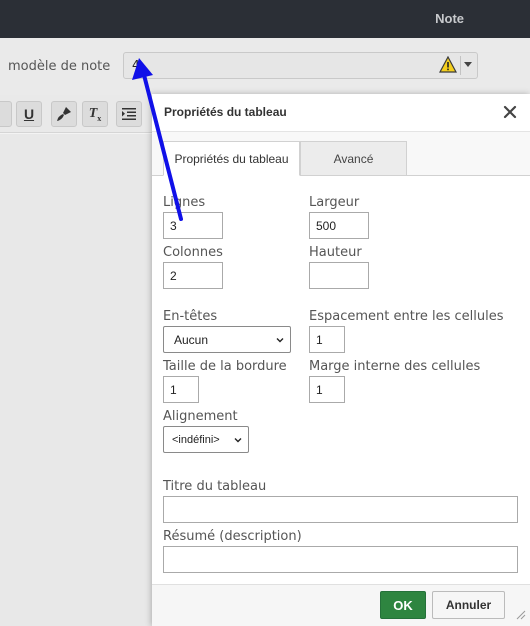 This screenshot has width=530, height=626. I want to click on underline-icon: U, so click(29, 114).